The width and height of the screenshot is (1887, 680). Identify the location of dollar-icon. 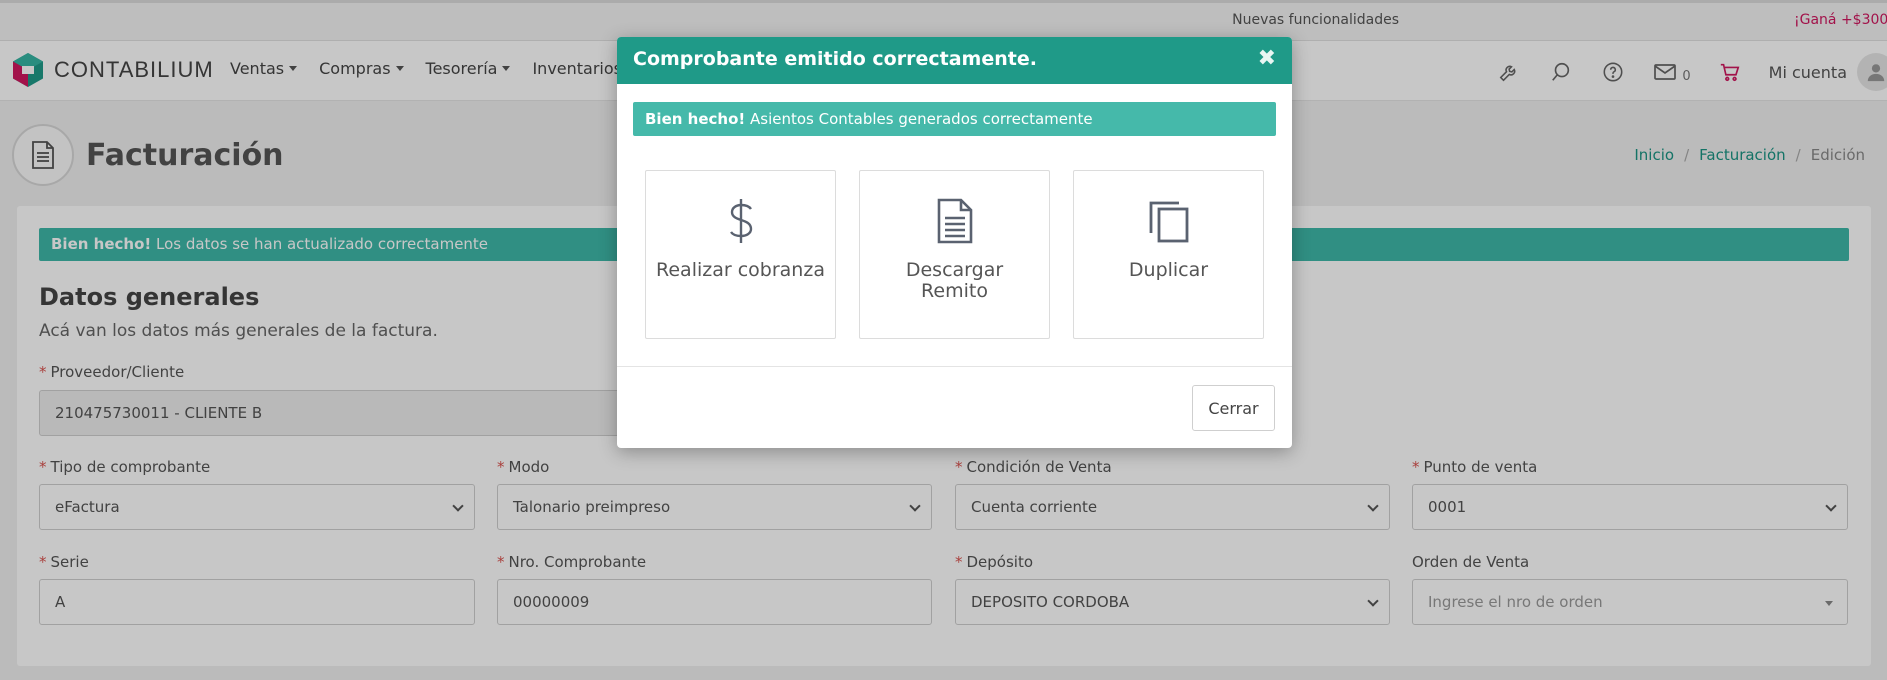
(740, 221).